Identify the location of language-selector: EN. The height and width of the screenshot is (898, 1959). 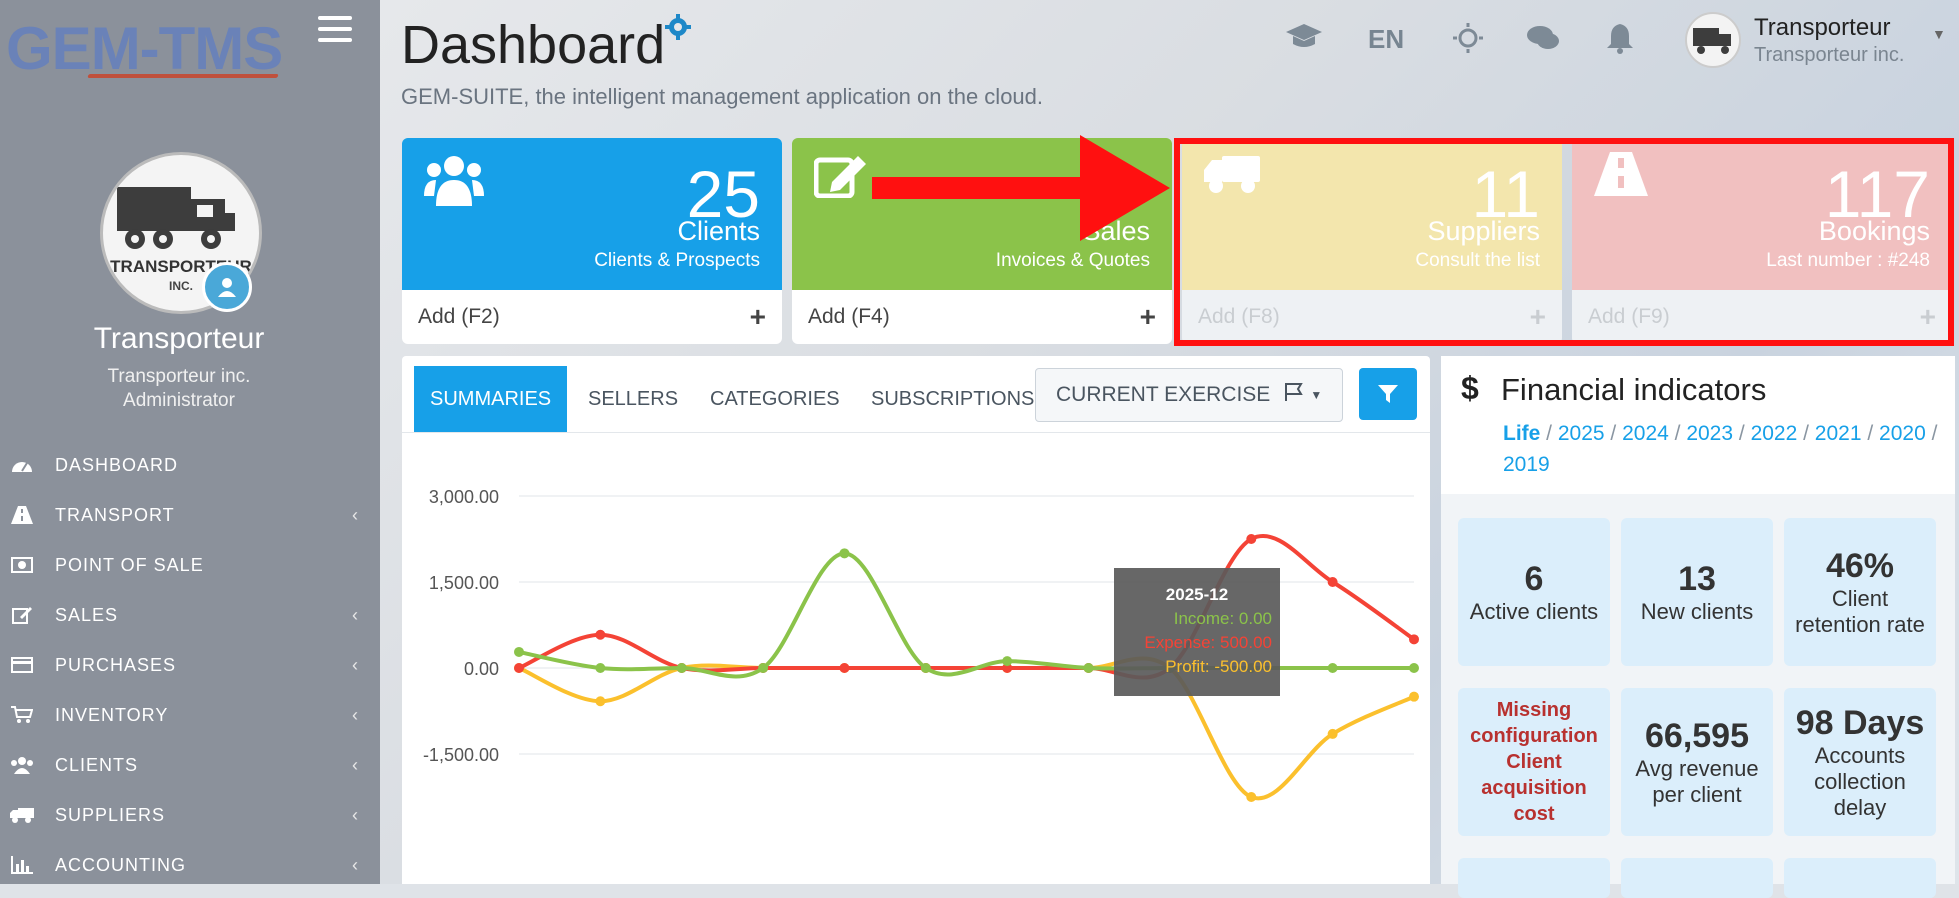
(1386, 39).